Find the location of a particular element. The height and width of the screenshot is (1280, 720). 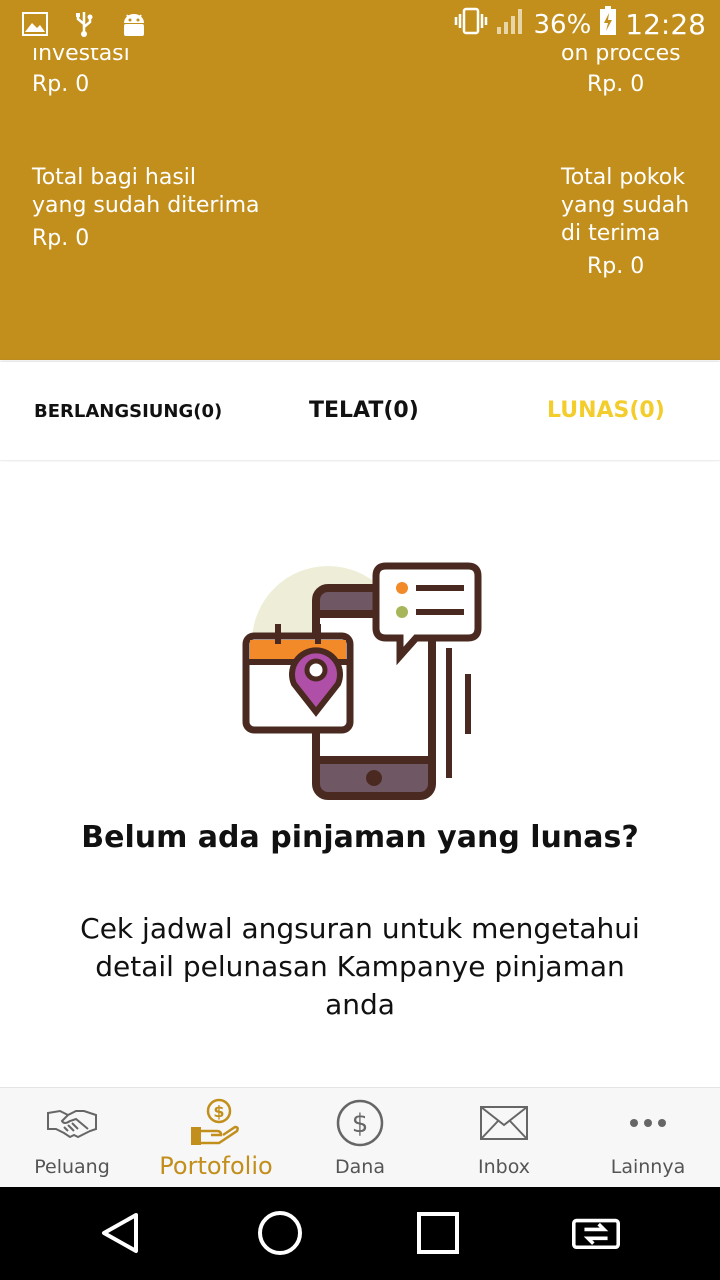

process-label: on procces is located at coordinates (621, 57).